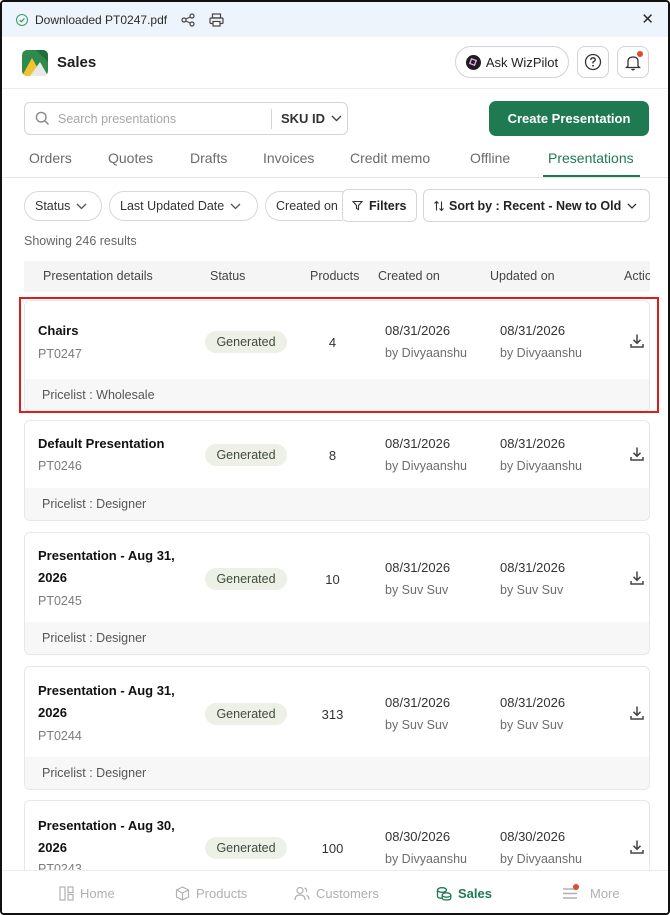 The width and height of the screenshot is (670, 915). I want to click on download-banner: Downloaded PT0247.pdf ✕, so click(335, 19).